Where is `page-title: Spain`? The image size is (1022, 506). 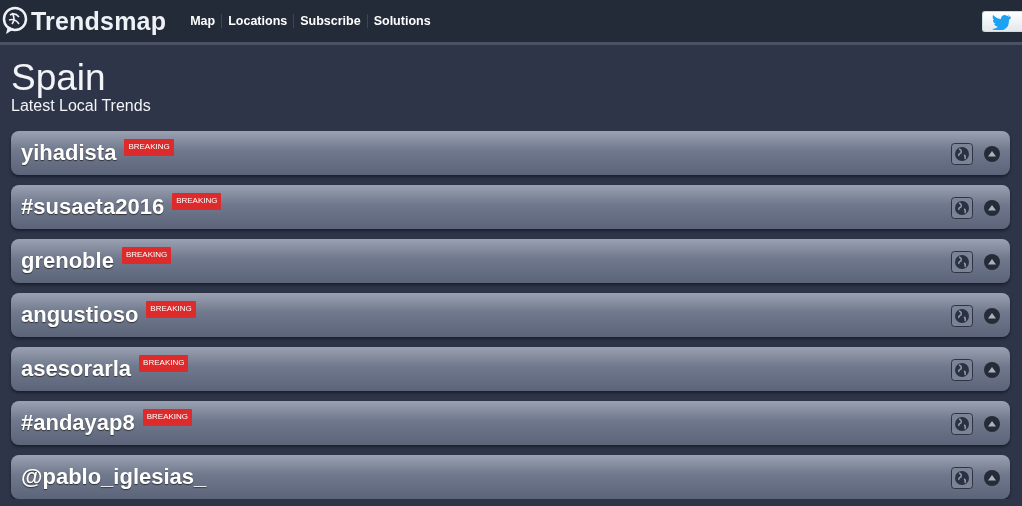 page-title: Spain is located at coordinates (59, 78).